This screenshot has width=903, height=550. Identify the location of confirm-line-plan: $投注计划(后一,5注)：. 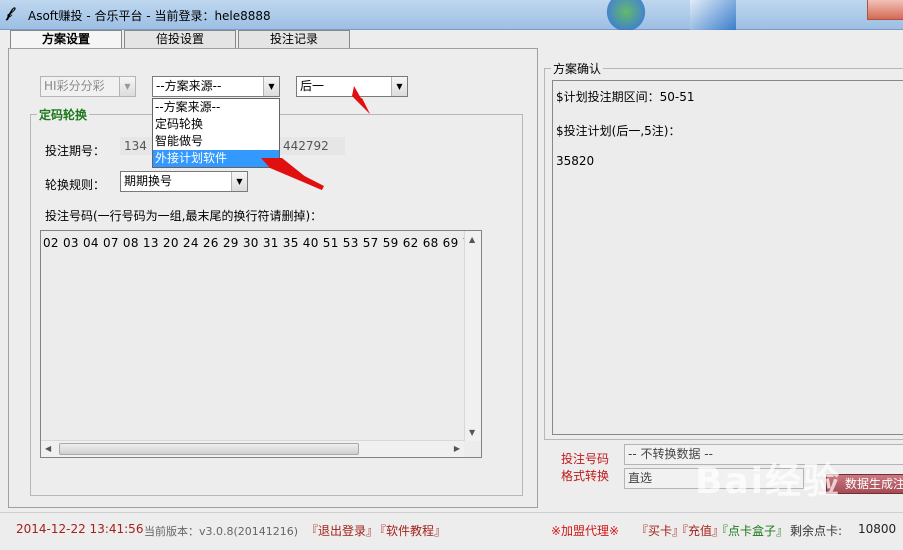
(618, 131).